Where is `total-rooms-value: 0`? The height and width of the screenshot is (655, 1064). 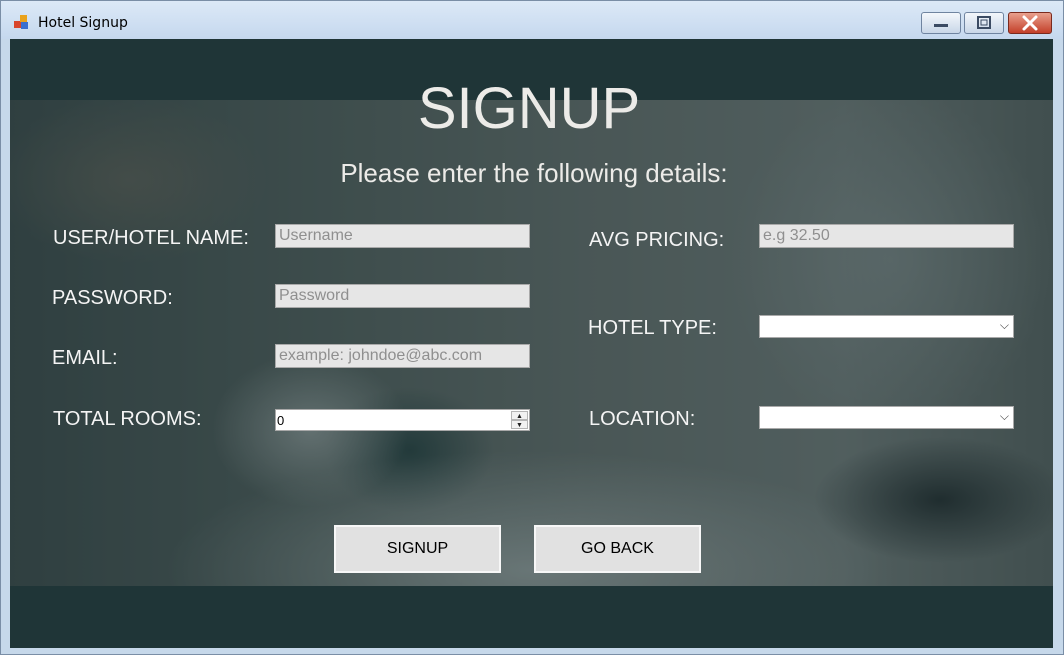
total-rooms-value: 0 is located at coordinates (281, 420).